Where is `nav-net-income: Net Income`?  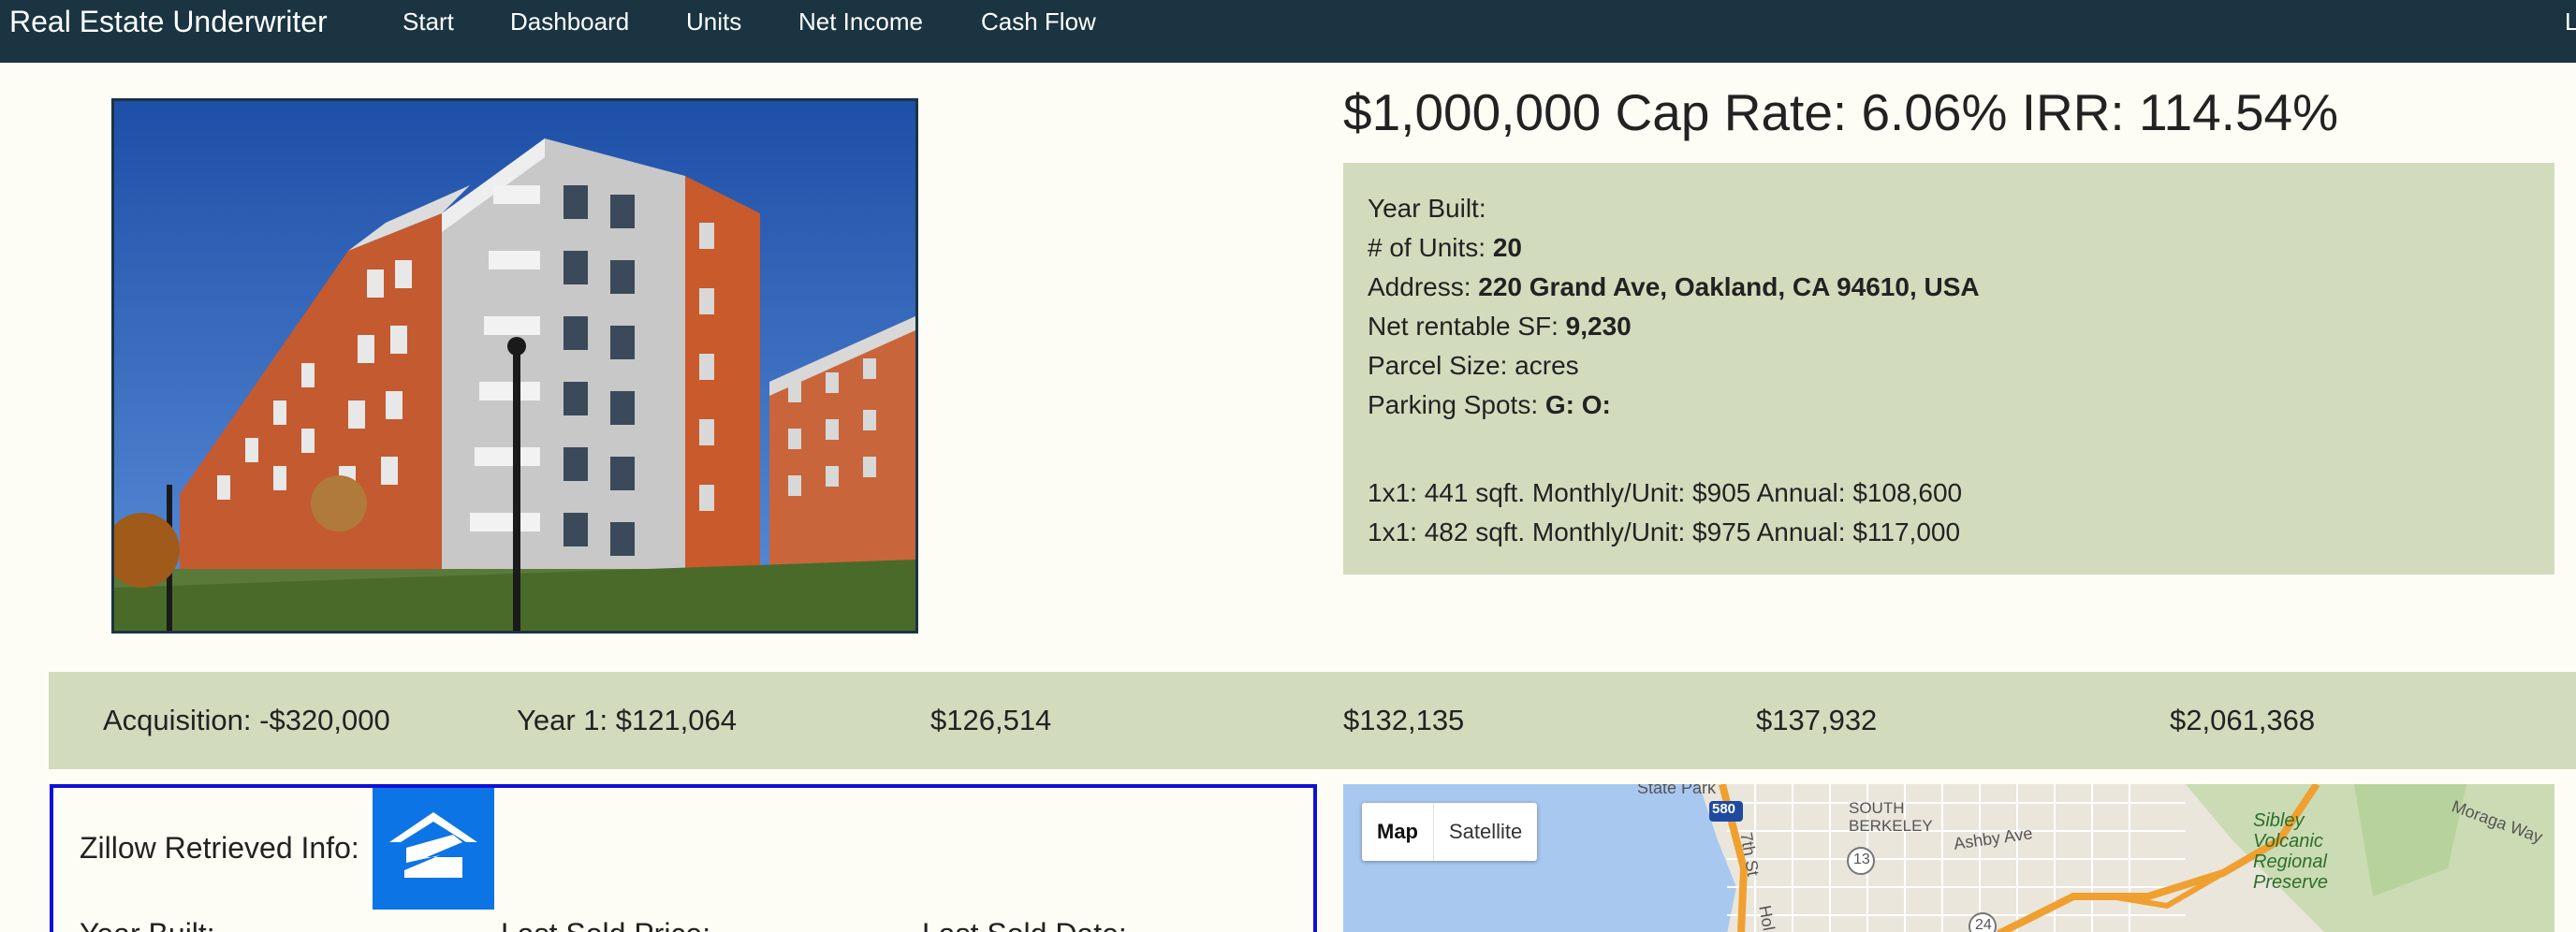
nav-net-income: Net Income is located at coordinates (860, 21).